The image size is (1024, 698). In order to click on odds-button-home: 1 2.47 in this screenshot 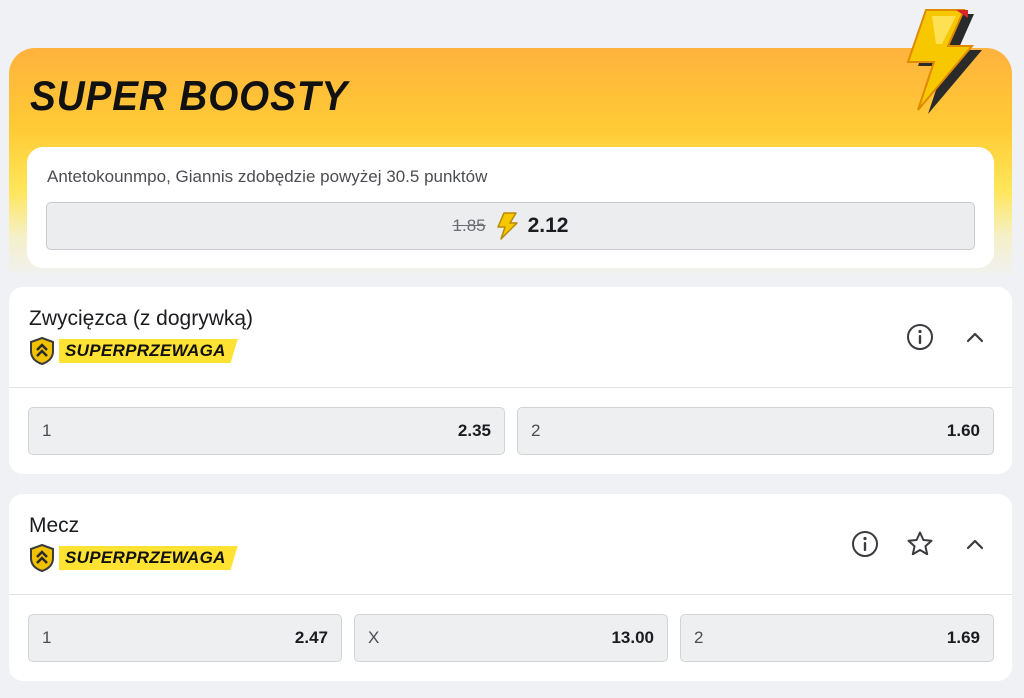, I will do `click(185, 638)`.